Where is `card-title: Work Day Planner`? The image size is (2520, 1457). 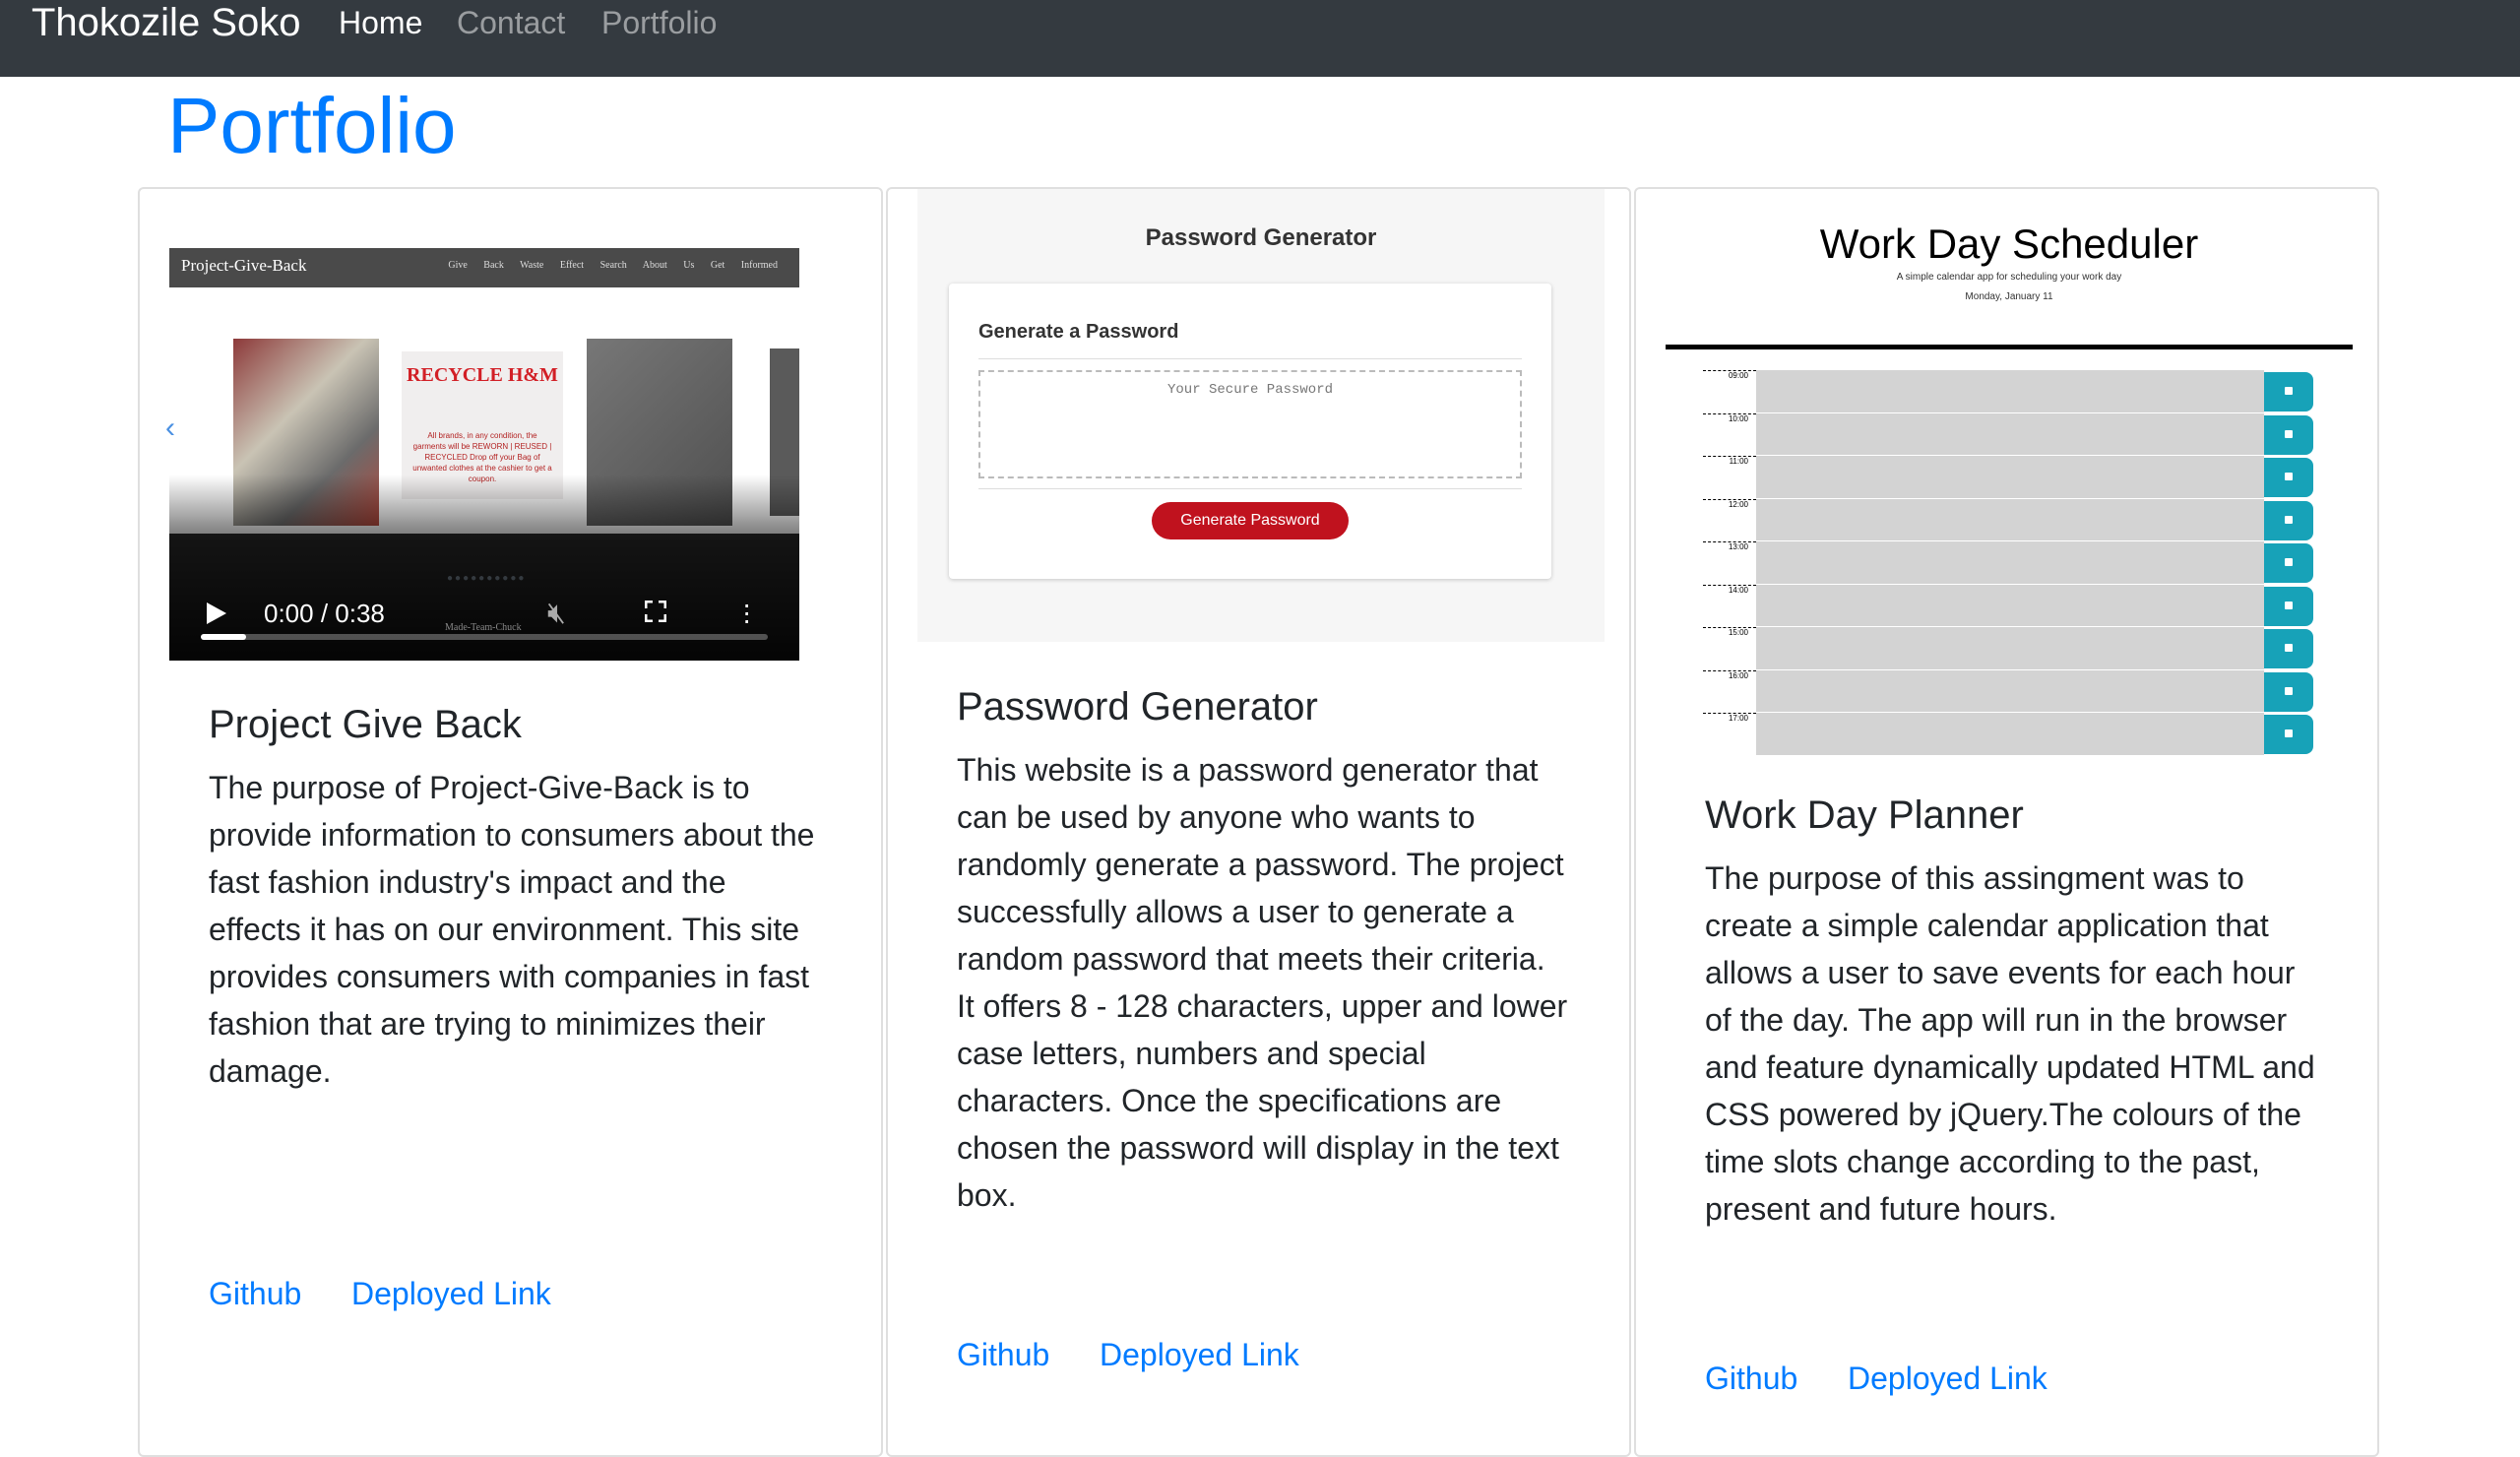 card-title: Work Day Planner is located at coordinates (1864, 815).